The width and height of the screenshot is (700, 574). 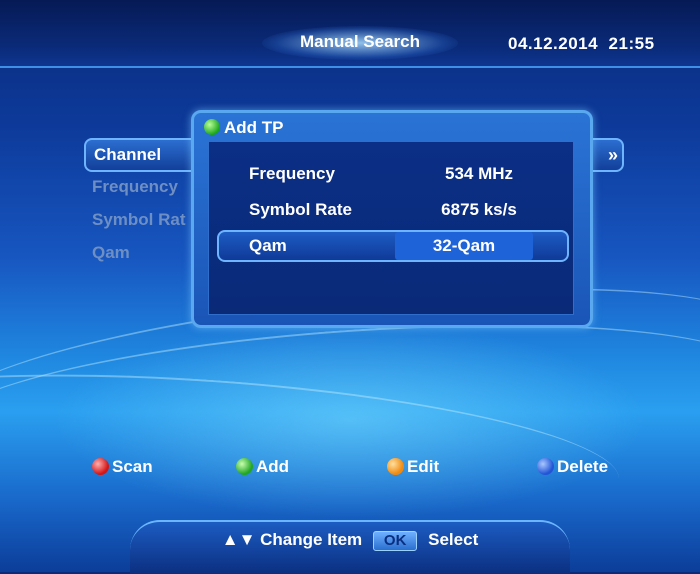 I want to click on red-dot-icon, so click(x=100, y=466).